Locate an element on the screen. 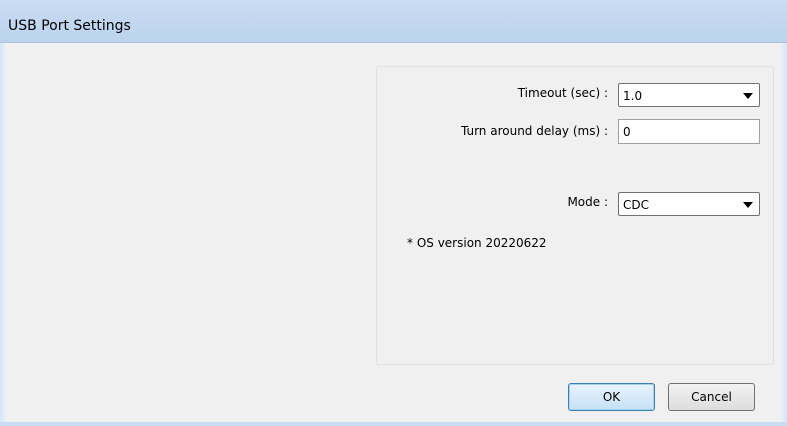  title-bar: USB Port Settings is located at coordinates (393, 21).